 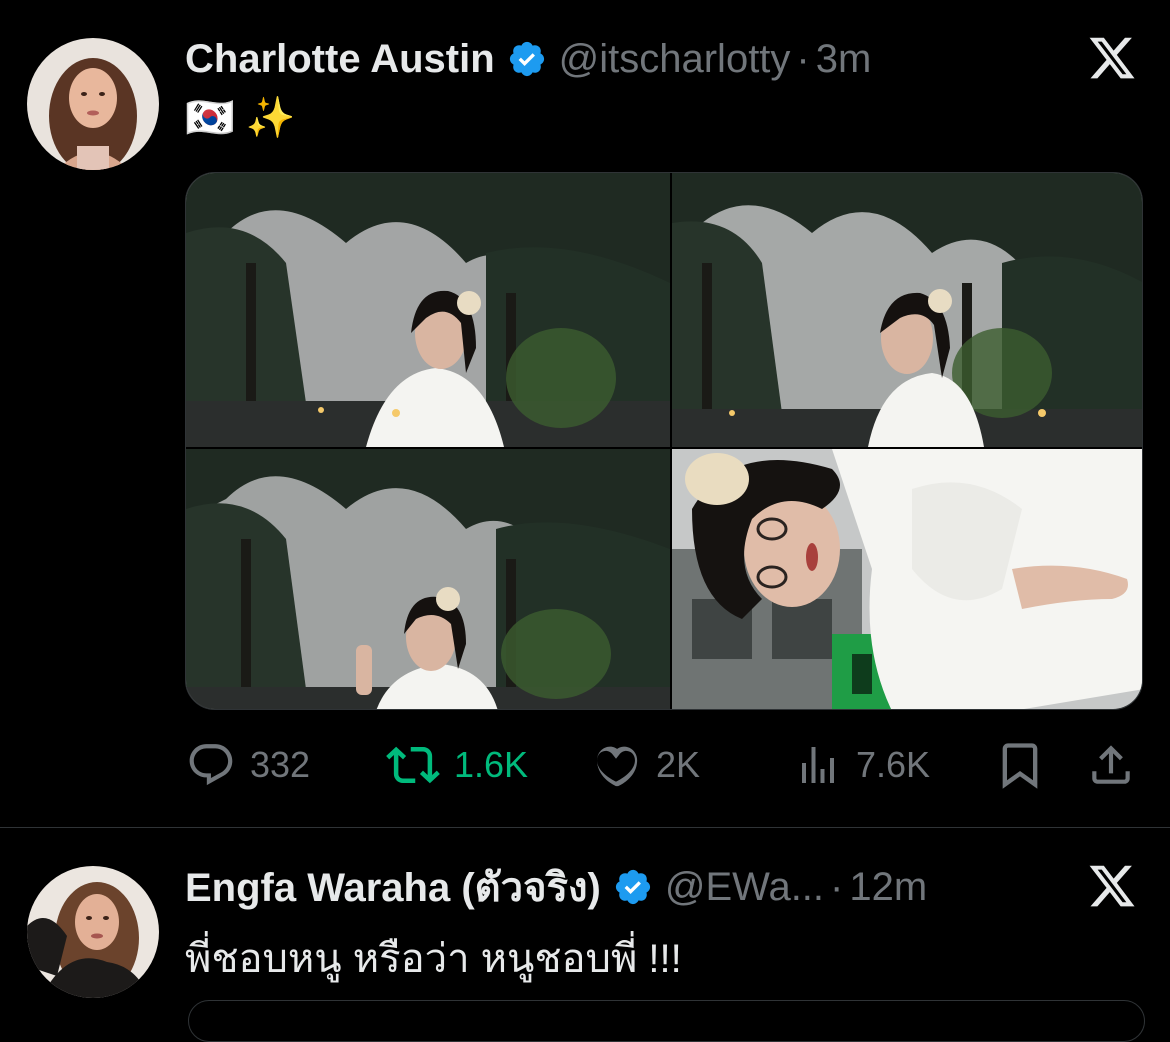 I want to click on reply-icon, so click(x=211, y=765).